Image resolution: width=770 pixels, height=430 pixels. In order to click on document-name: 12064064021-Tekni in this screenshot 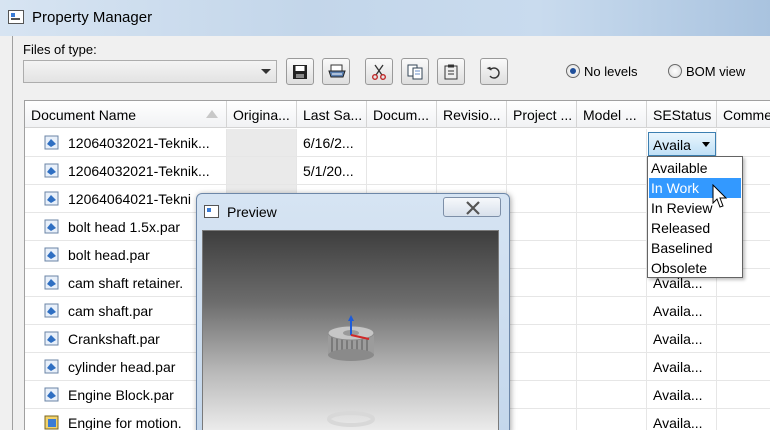, I will do `click(129, 199)`.